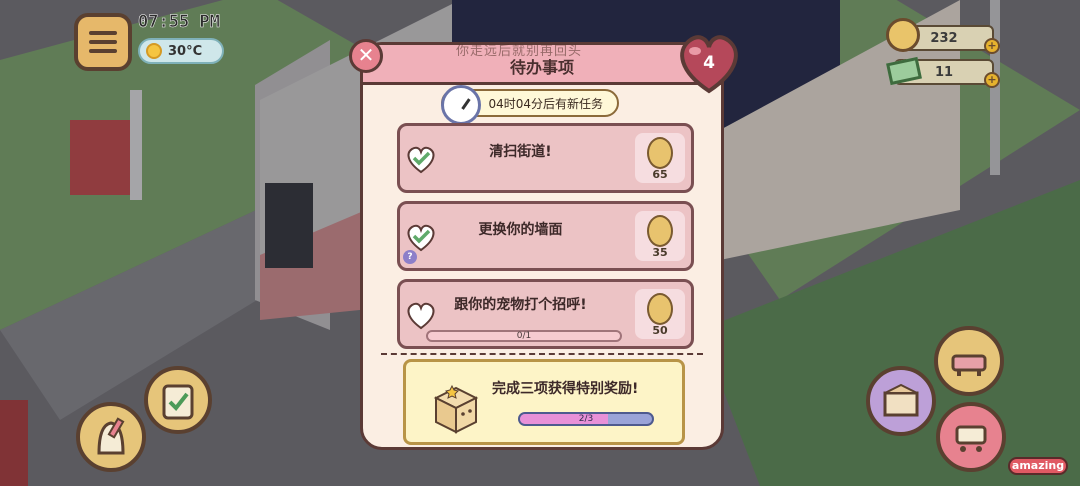  I want to click on task-reward: 35, so click(660, 236).